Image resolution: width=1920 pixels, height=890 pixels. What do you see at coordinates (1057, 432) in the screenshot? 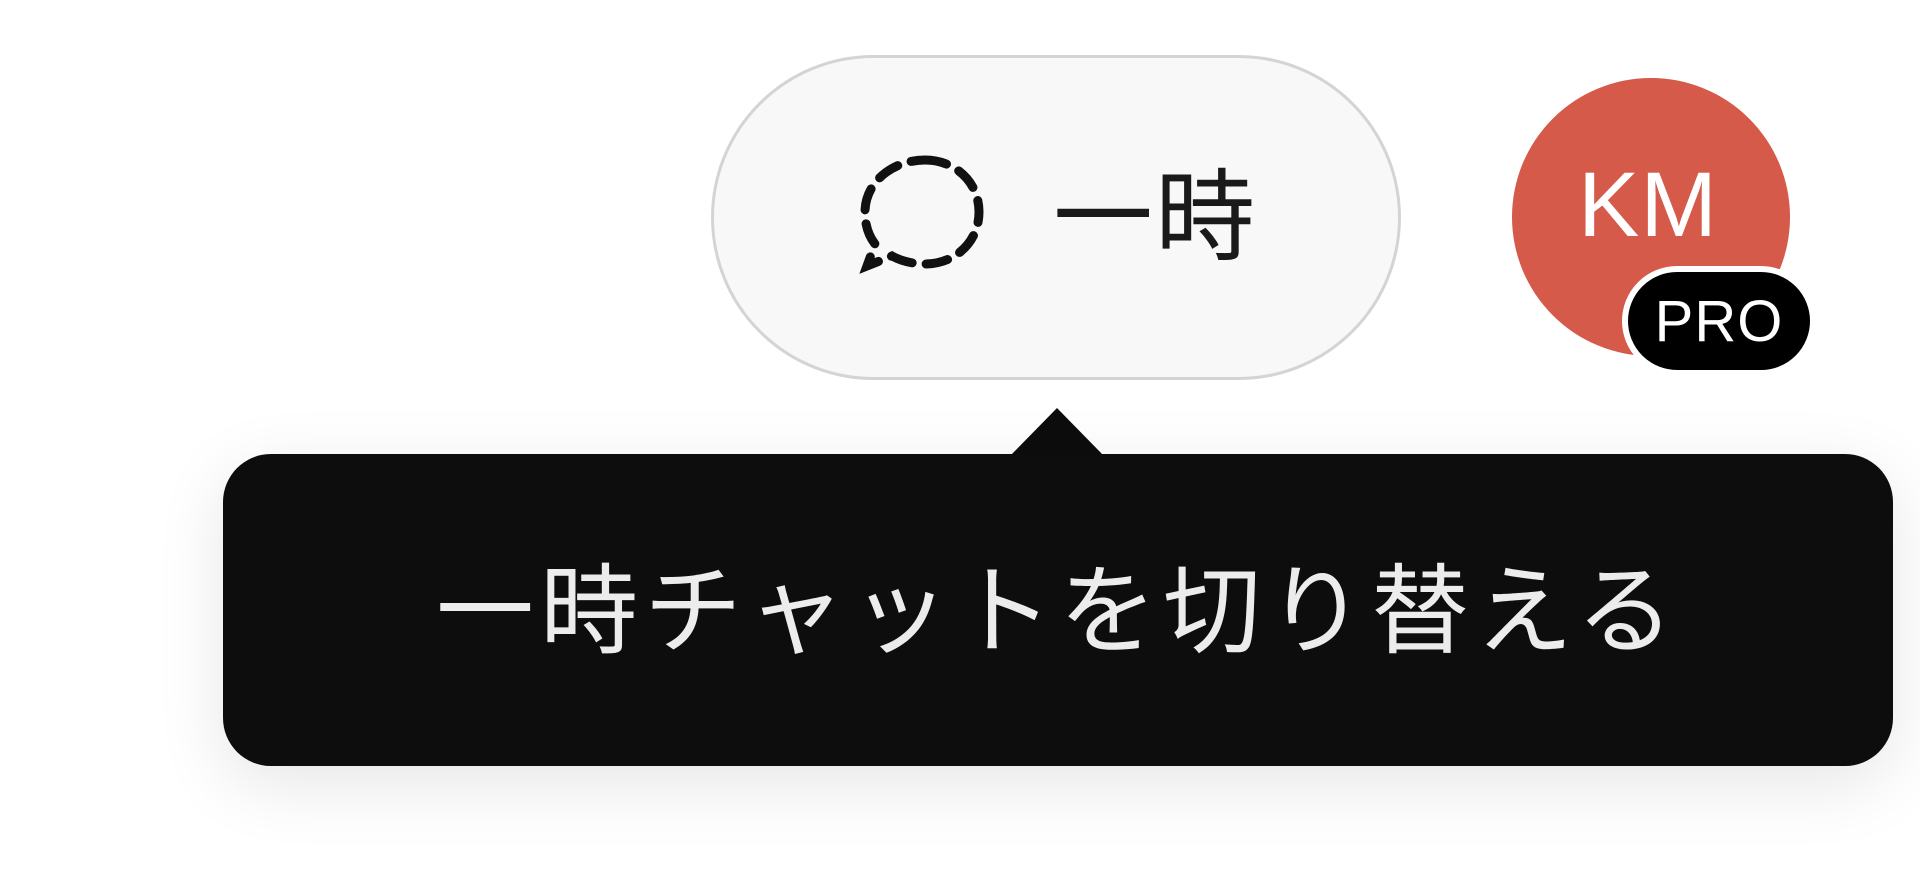
I see `tooltip-arrow` at bounding box center [1057, 432].